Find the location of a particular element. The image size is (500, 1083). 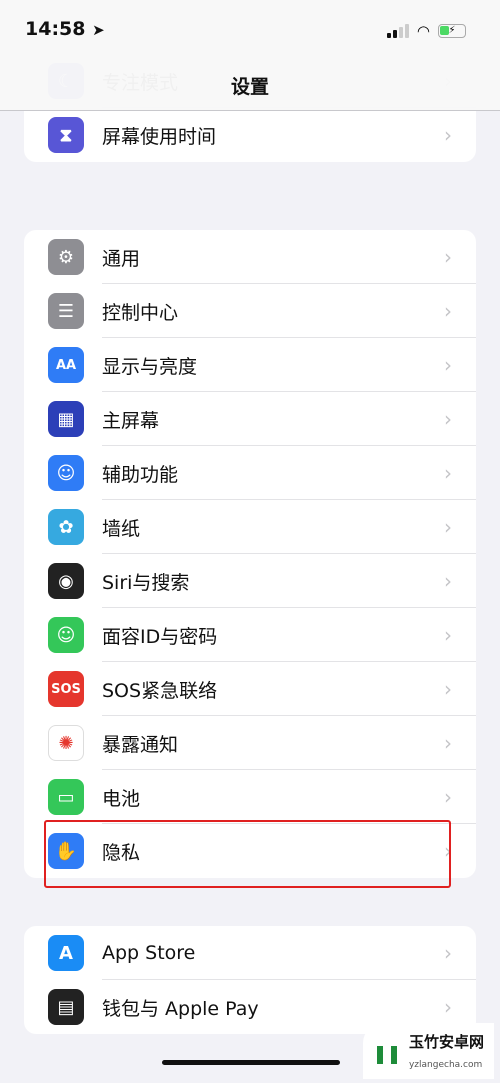

app-store-icon: A is located at coordinates (66, 953).